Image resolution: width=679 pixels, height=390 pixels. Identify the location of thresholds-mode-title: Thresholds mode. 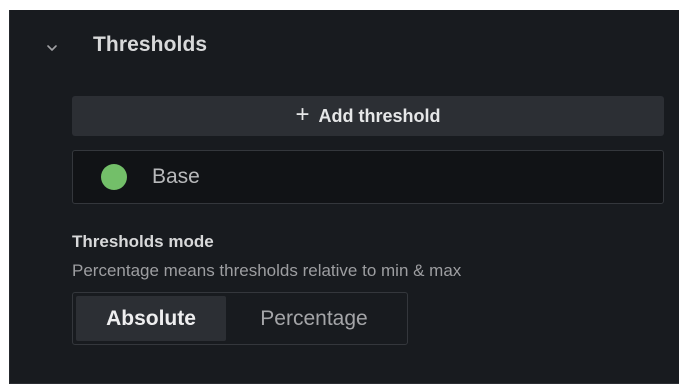
(143, 241).